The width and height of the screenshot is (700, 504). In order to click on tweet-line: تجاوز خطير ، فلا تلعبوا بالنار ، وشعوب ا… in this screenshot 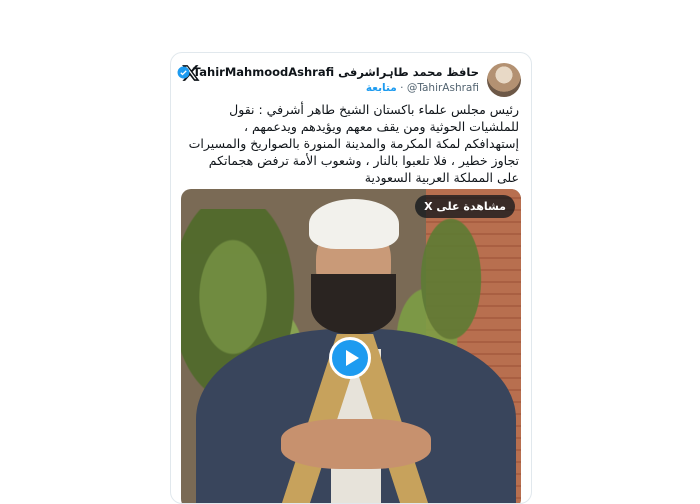, I will do `click(363, 160)`.